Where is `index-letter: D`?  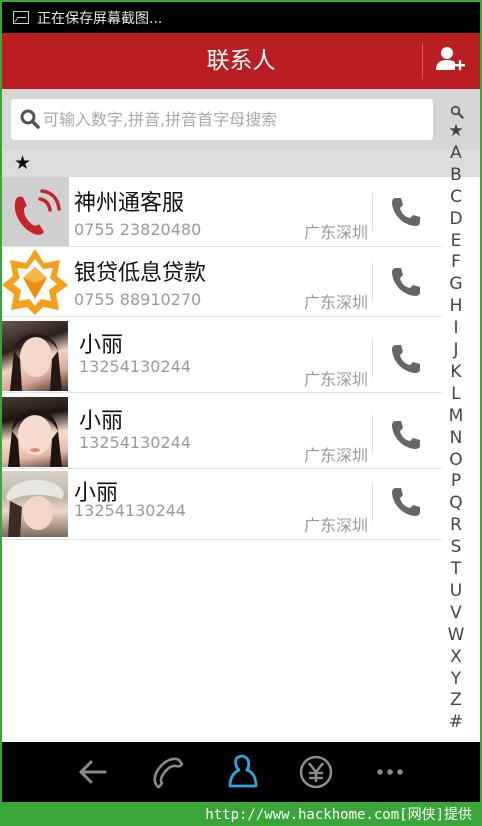 index-letter: D is located at coordinates (456, 219).